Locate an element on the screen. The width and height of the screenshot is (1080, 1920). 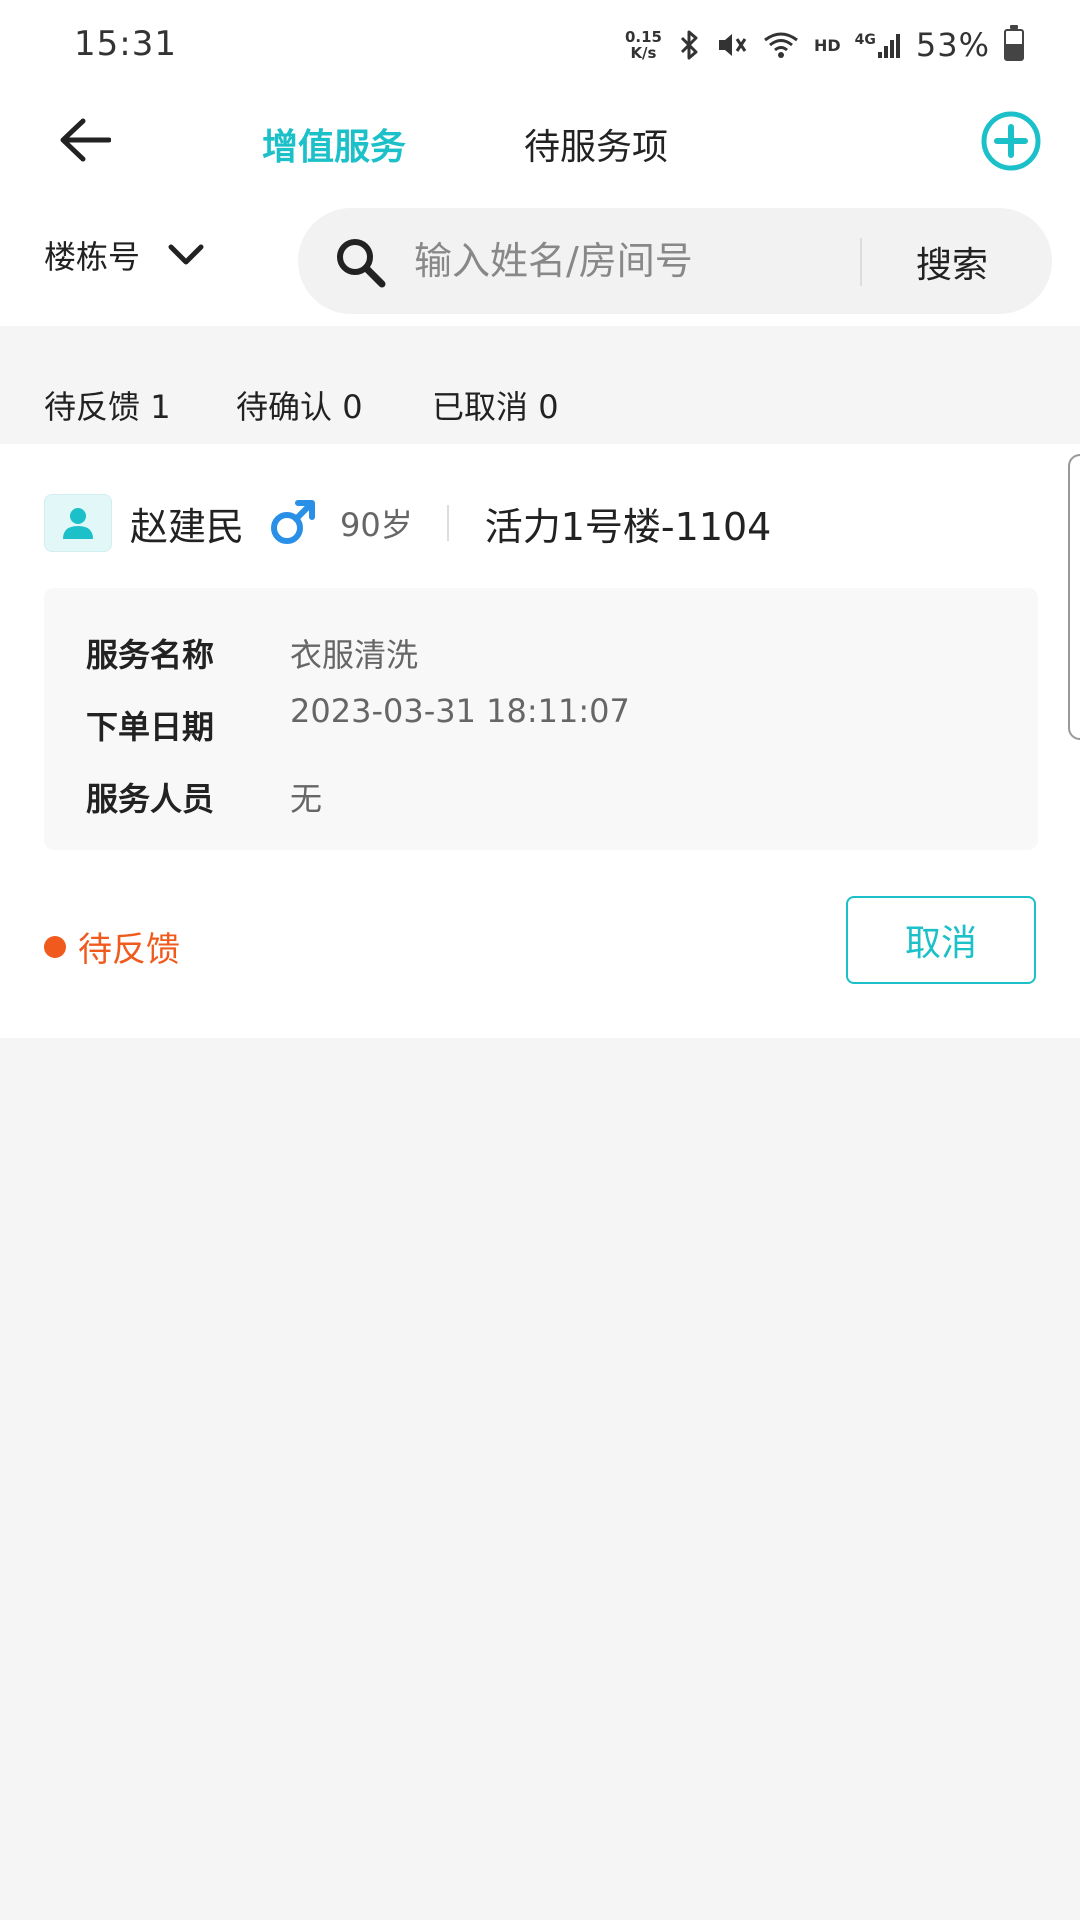
bluetooth-icon is located at coordinates (689, 45).